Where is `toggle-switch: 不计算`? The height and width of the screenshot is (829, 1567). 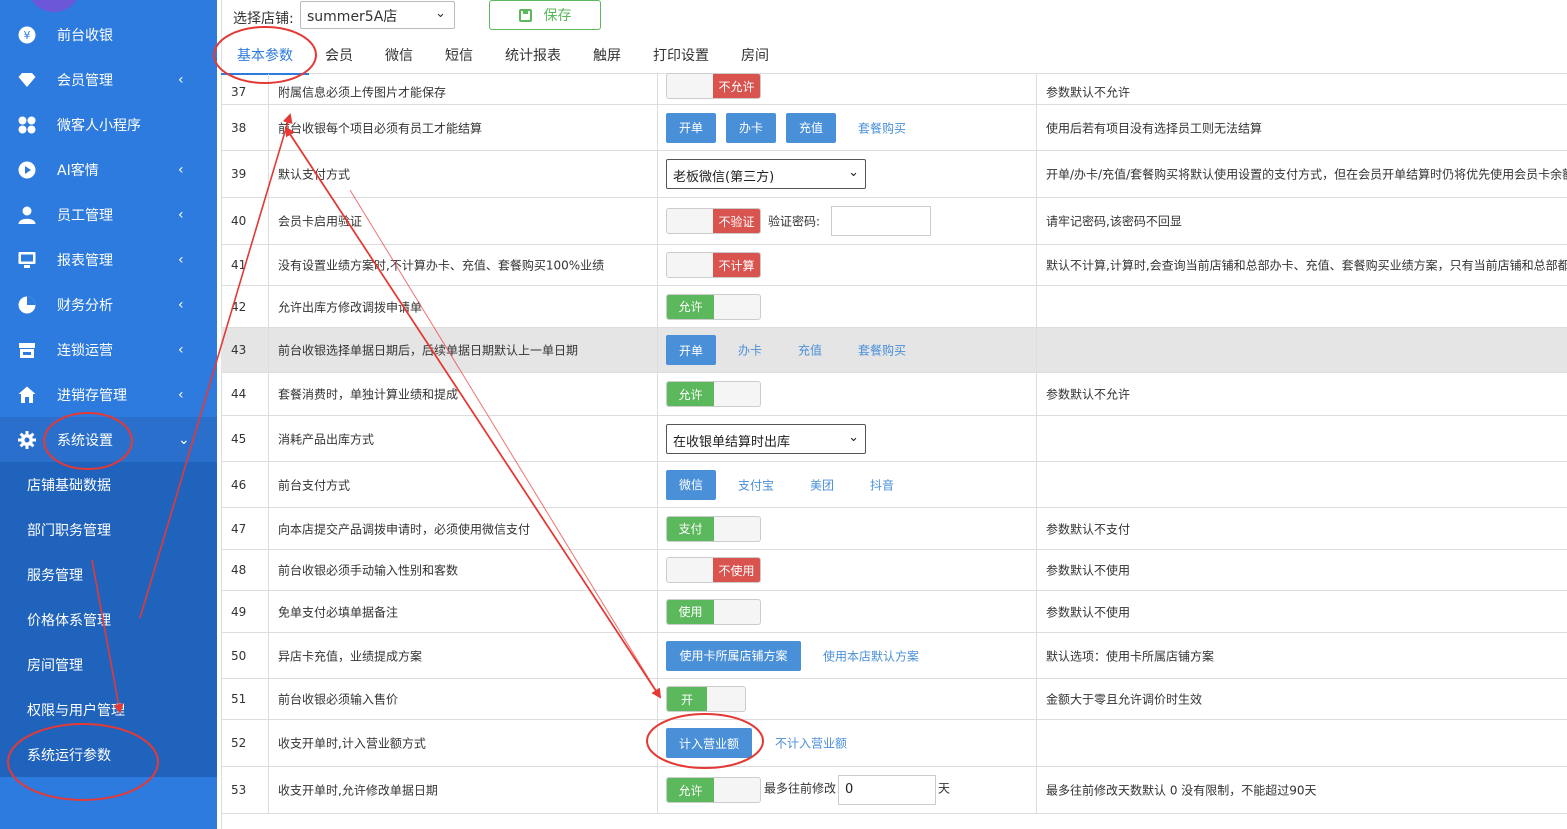 toggle-switch: 不计算 is located at coordinates (713, 265).